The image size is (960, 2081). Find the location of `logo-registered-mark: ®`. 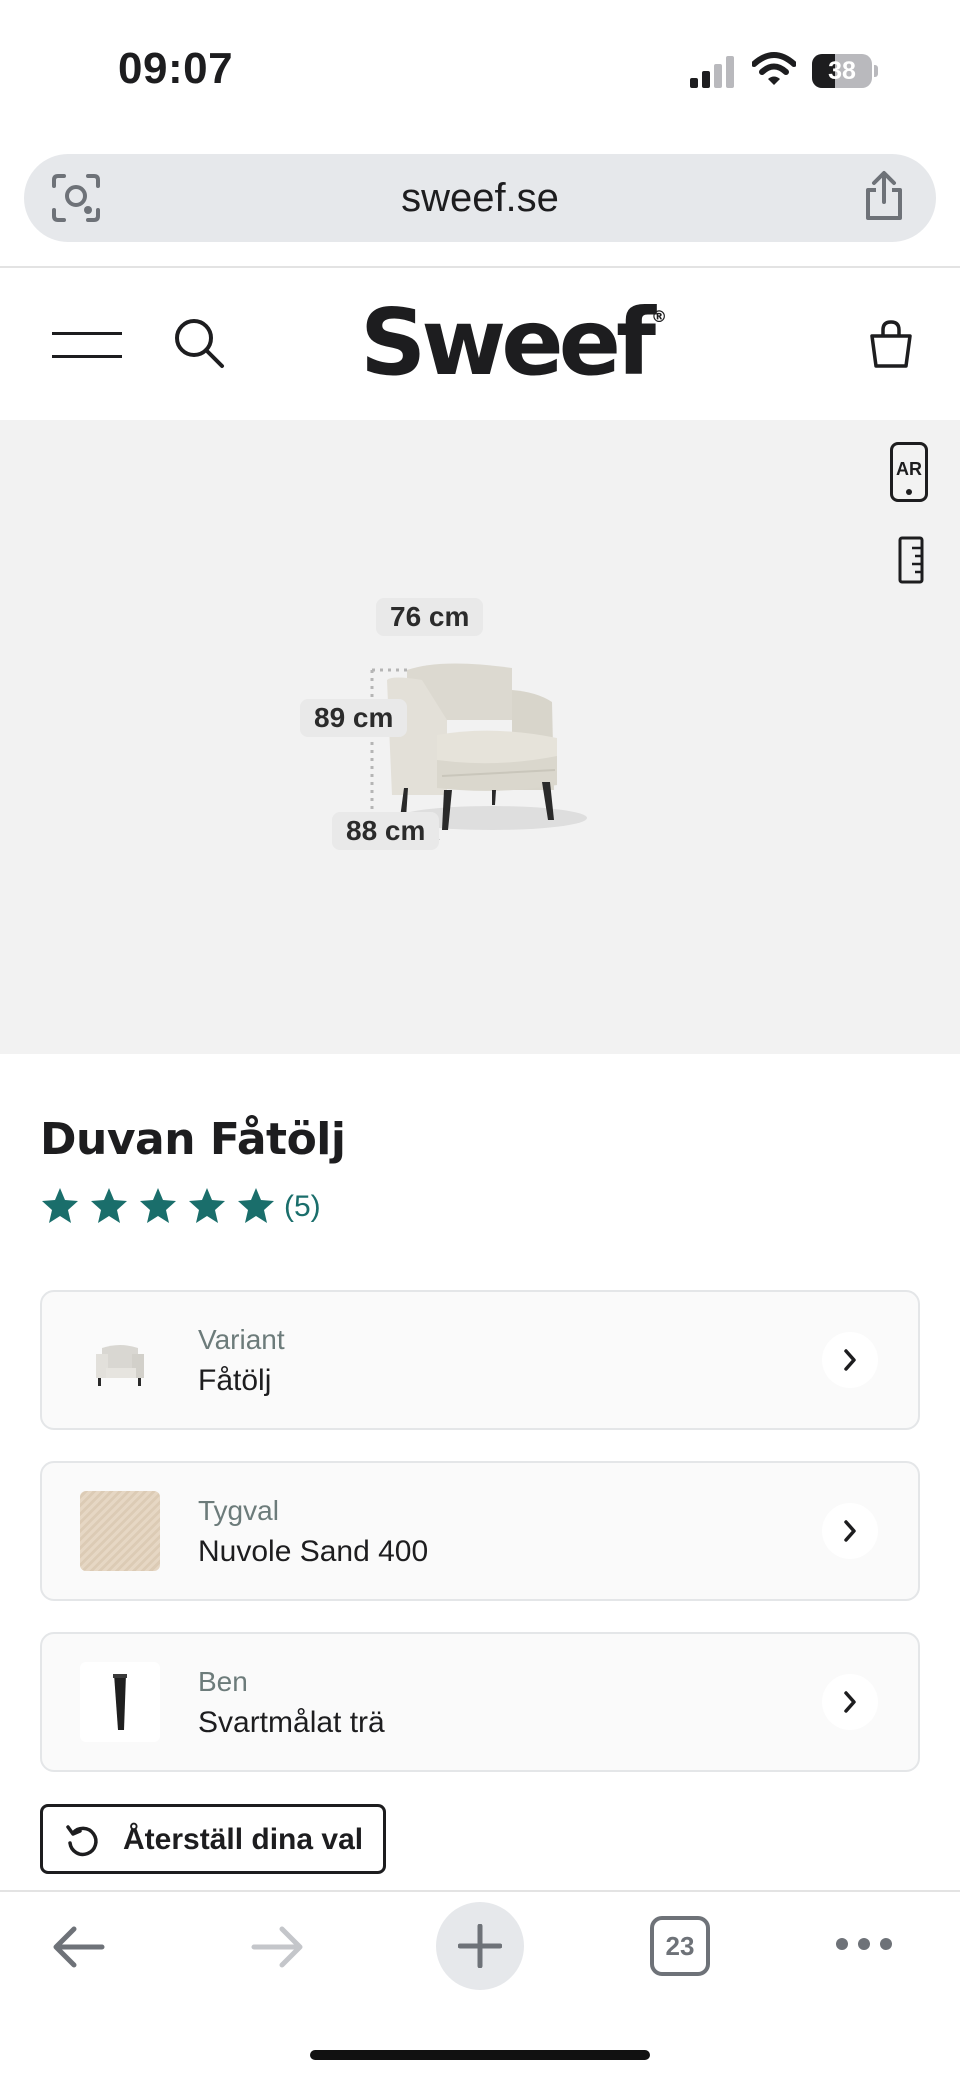

logo-registered-mark: ® is located at coordinates (659, 316).